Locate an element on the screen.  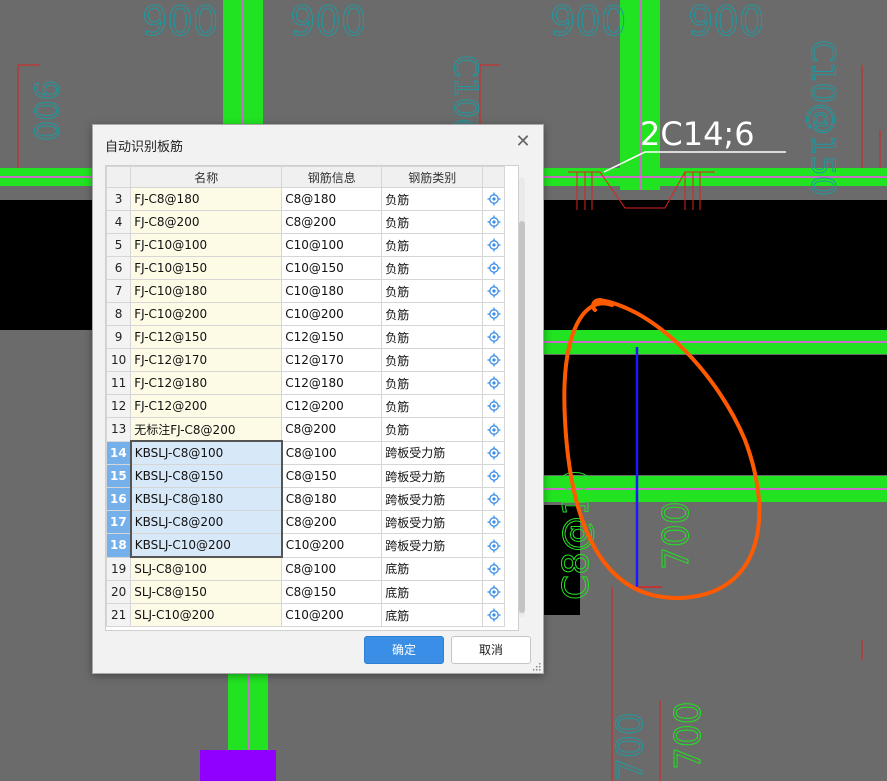
table-row: 18 KBSLJ-C10@200 C10@200 跨板受力筋 is located at coordinates (306, 545).